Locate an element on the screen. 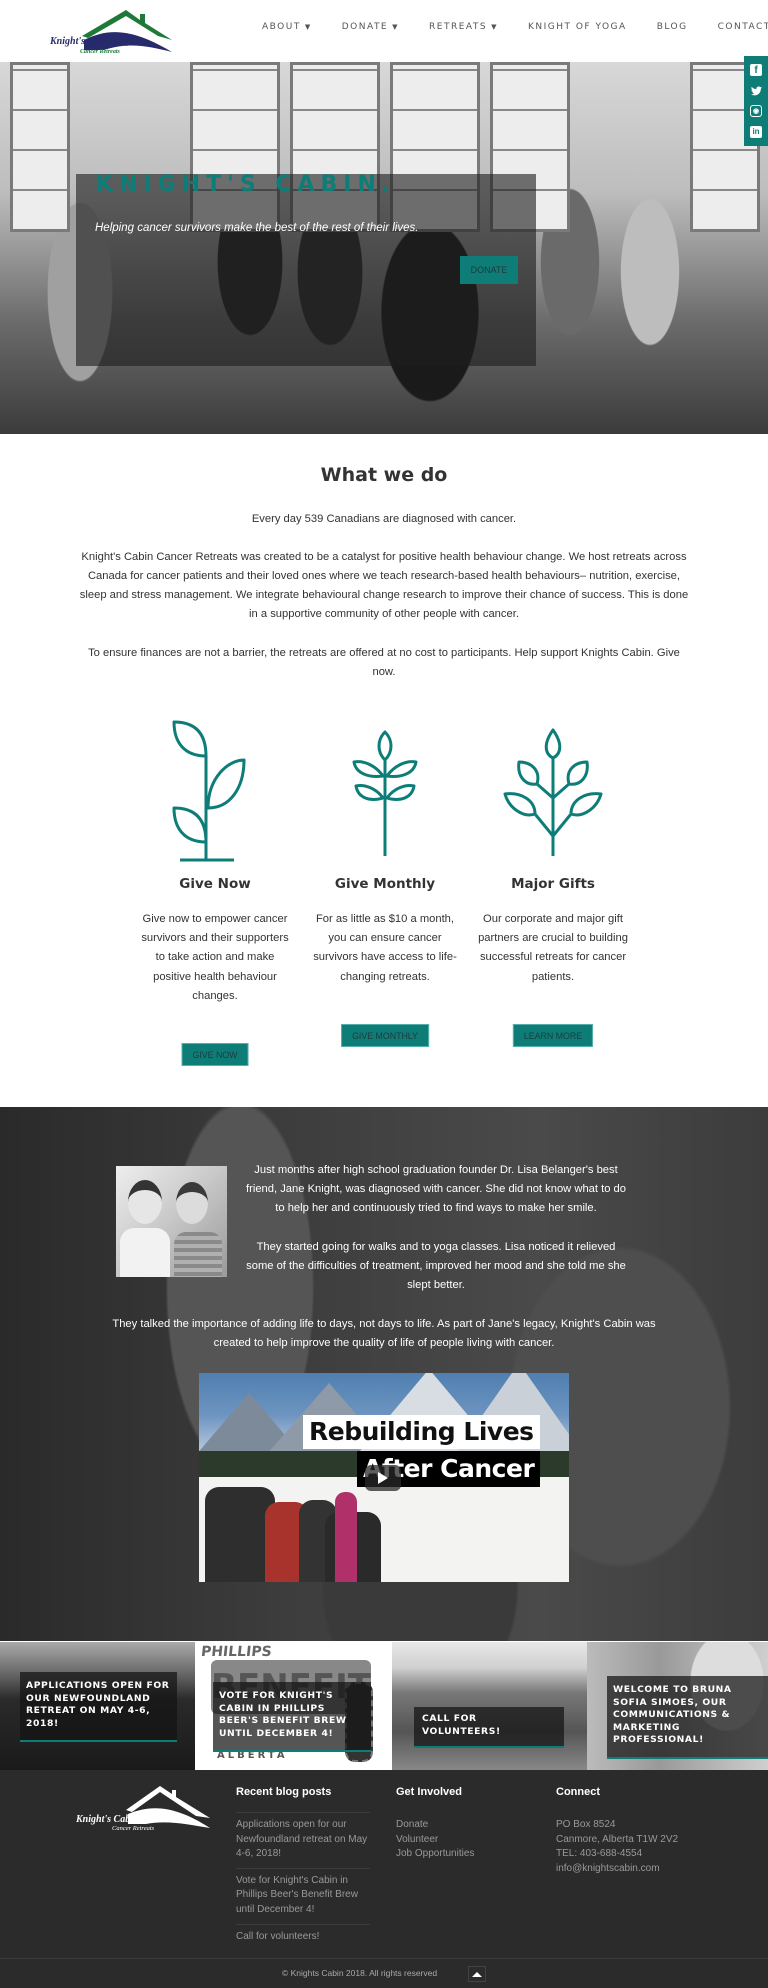 This screenshot has height=1988, width=768. plant-sprout-icon is located at coordinates (209, 791).